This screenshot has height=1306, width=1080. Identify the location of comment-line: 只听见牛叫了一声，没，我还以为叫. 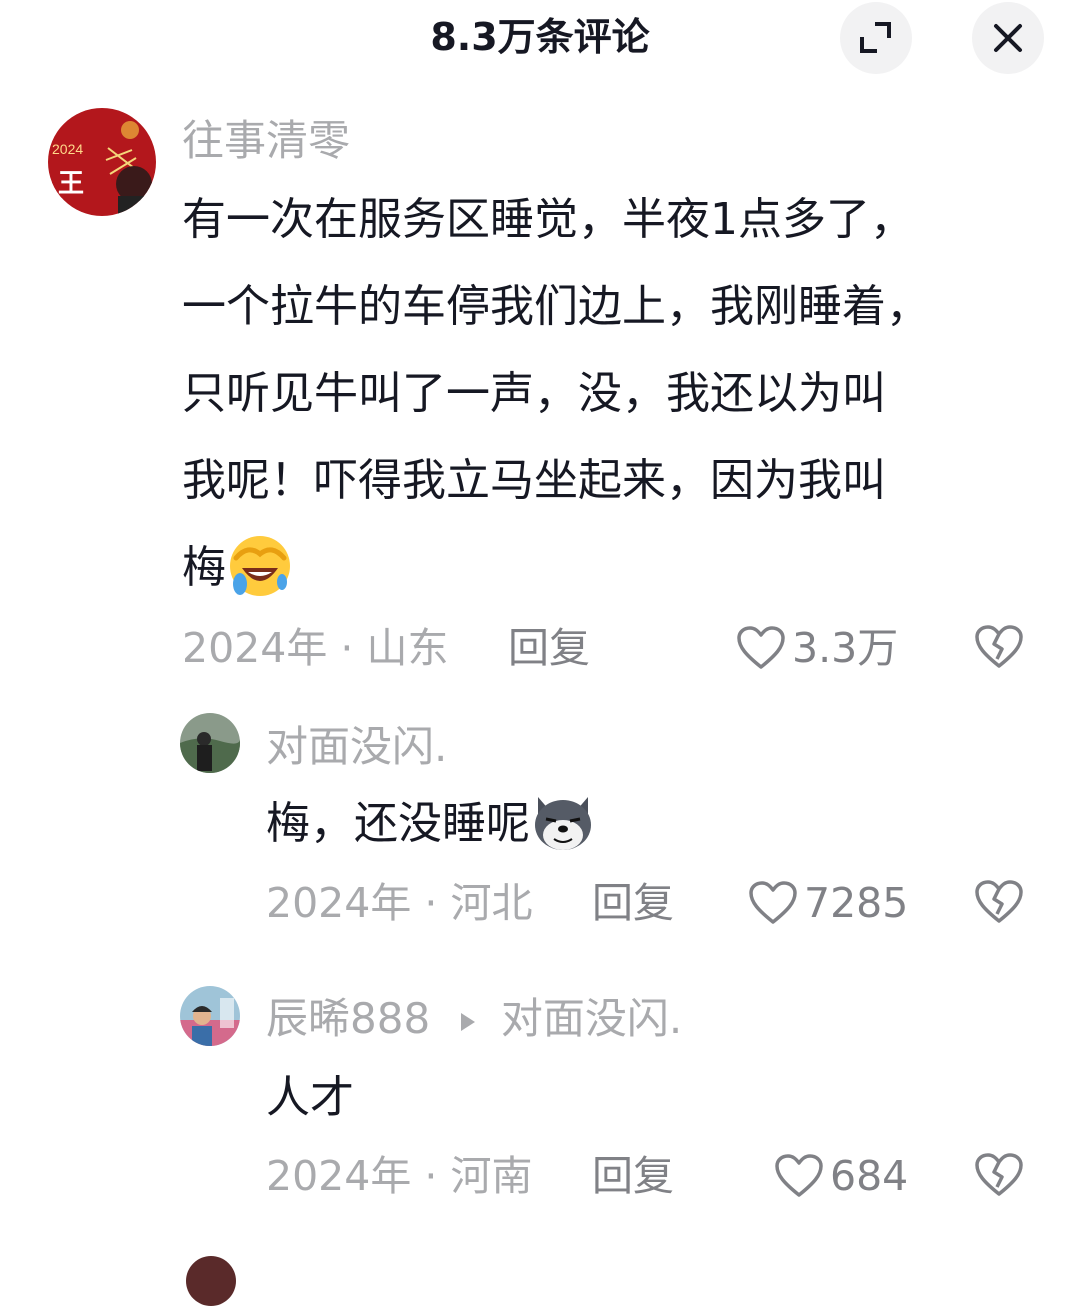
(534, 393).